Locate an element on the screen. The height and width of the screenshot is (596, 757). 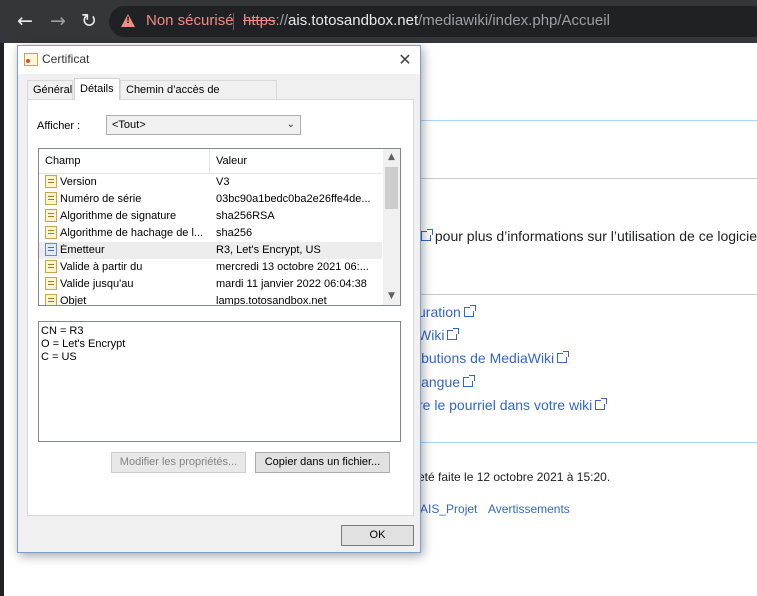
dialog-titlebar: Certificat ✕ is located at coordinates (219, 60).